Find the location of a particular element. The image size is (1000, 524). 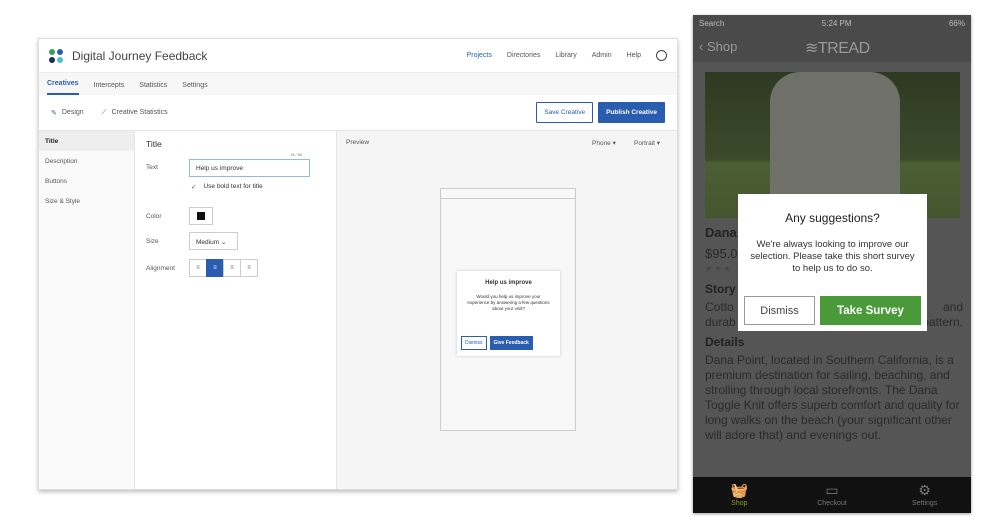

preview-dismiss-button: Dismiss is located at coordinates (474, 343).